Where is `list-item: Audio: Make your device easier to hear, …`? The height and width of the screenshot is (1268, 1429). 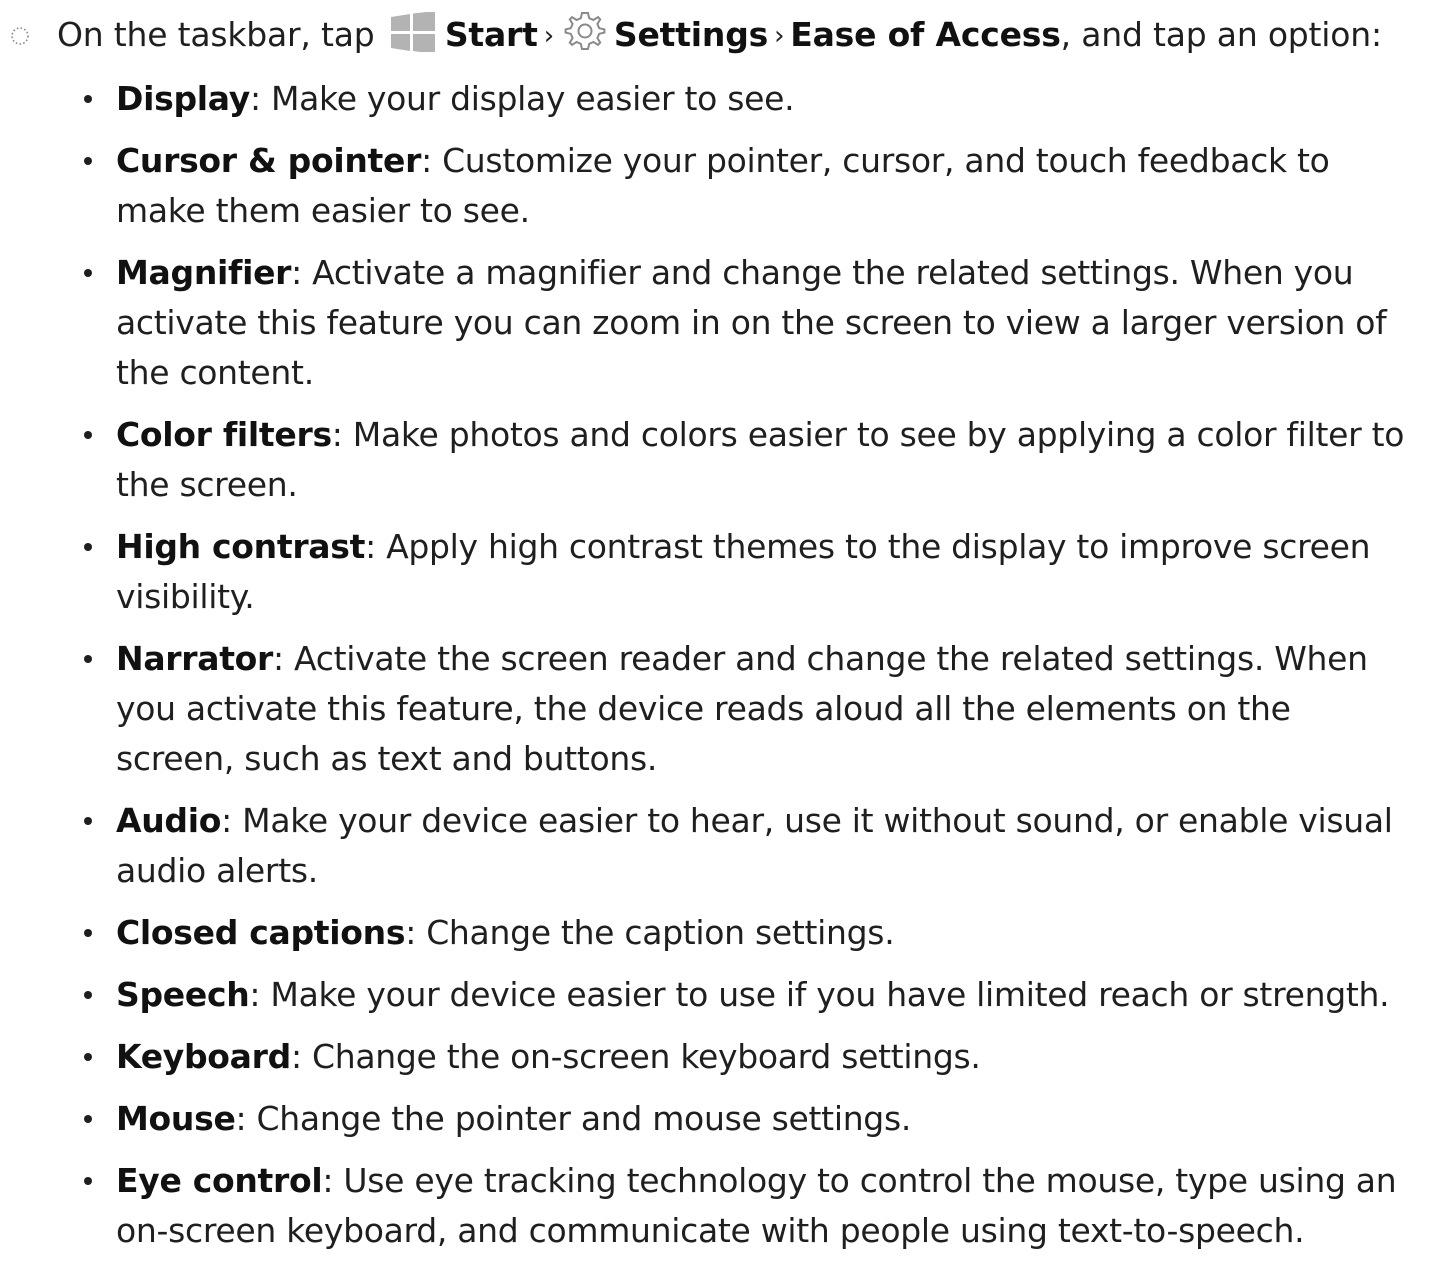
list-item: Audio: Make your device easier to hear, … is located at coordinates (714, 846).